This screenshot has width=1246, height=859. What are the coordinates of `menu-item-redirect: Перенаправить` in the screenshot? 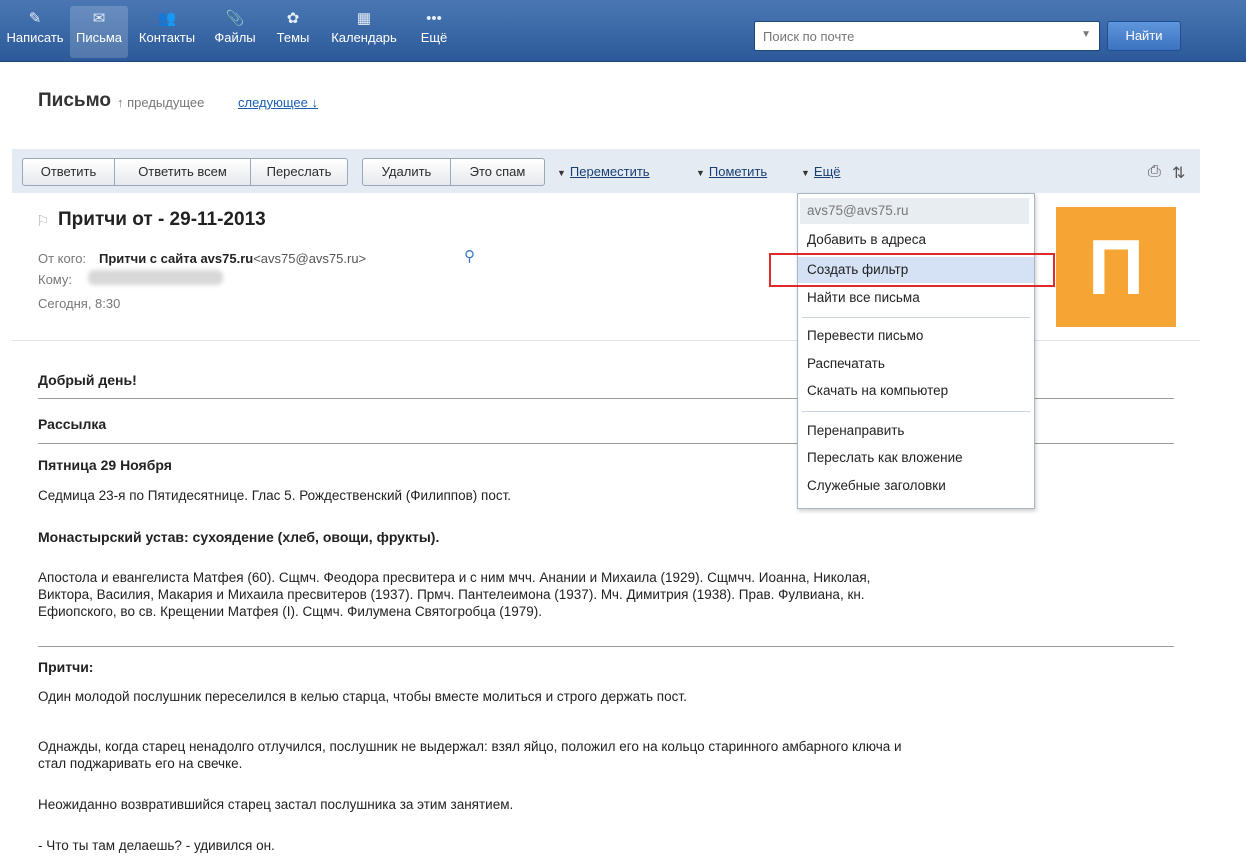 It's located at (916, 431).